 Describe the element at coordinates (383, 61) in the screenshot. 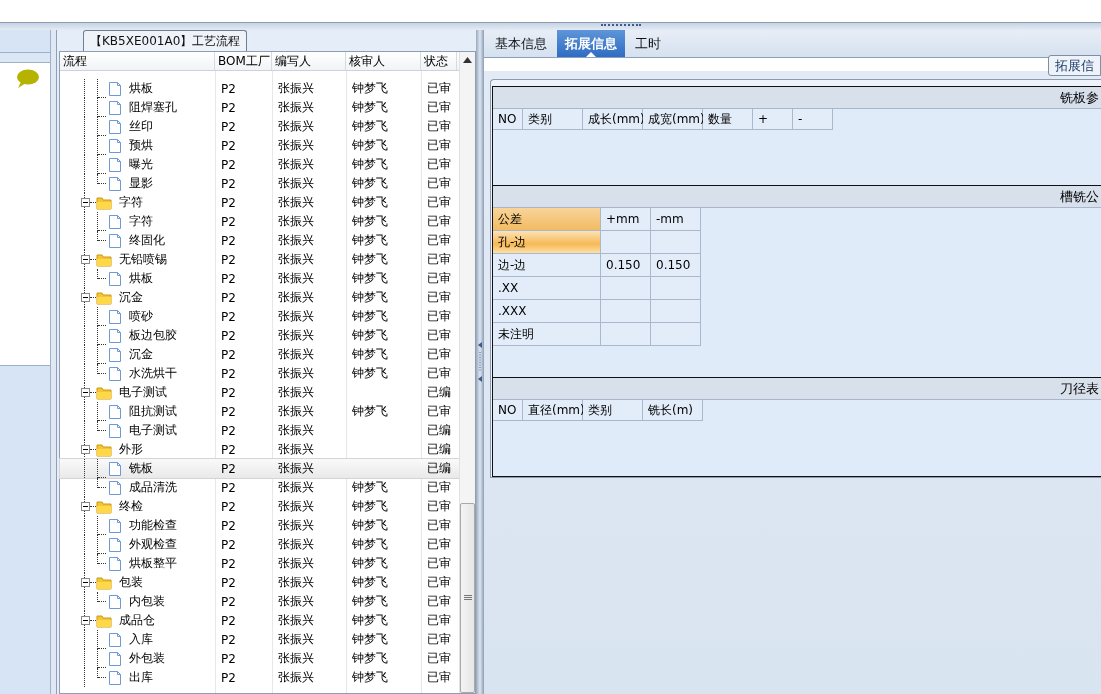

I see `column-header: 核审人` at that location.